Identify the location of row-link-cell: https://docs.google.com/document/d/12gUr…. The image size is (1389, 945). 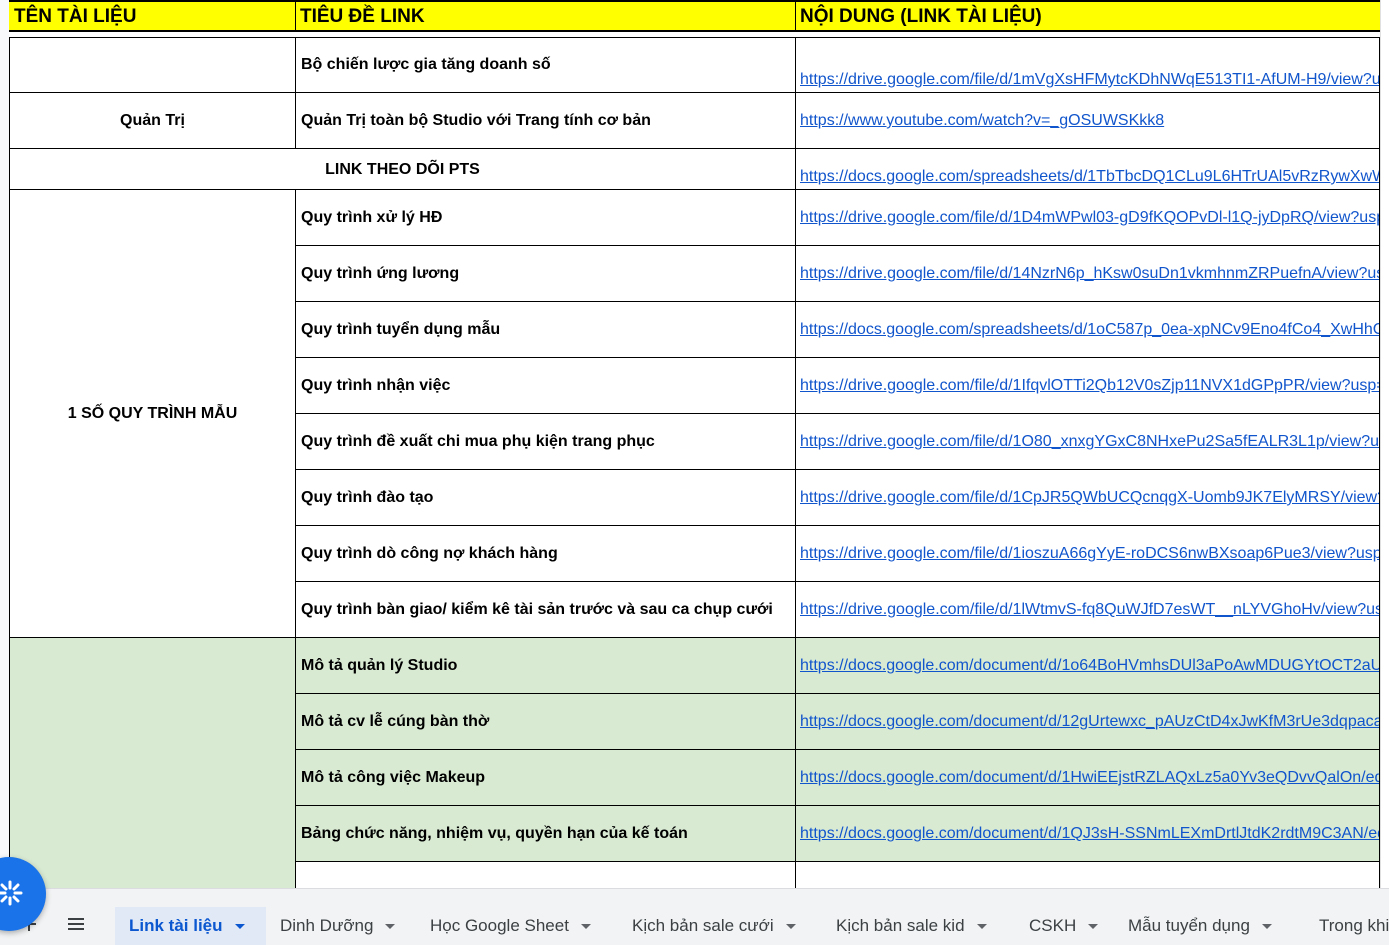
(1087, 722).